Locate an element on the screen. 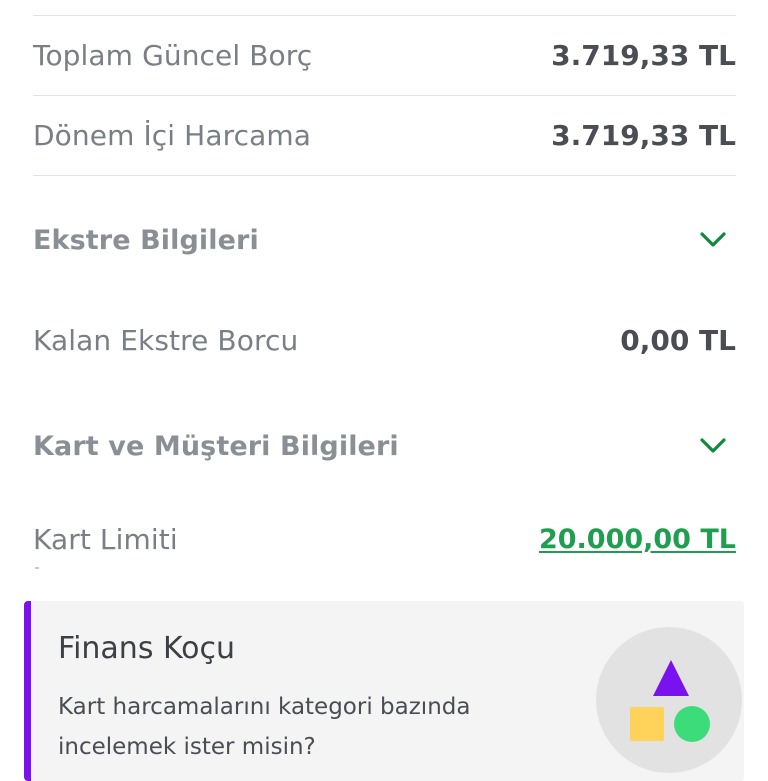 The height and width of the screenshot is (781, 768). statement-section-header: Ekstre Bilgileri is located at coordinates (384, 240).